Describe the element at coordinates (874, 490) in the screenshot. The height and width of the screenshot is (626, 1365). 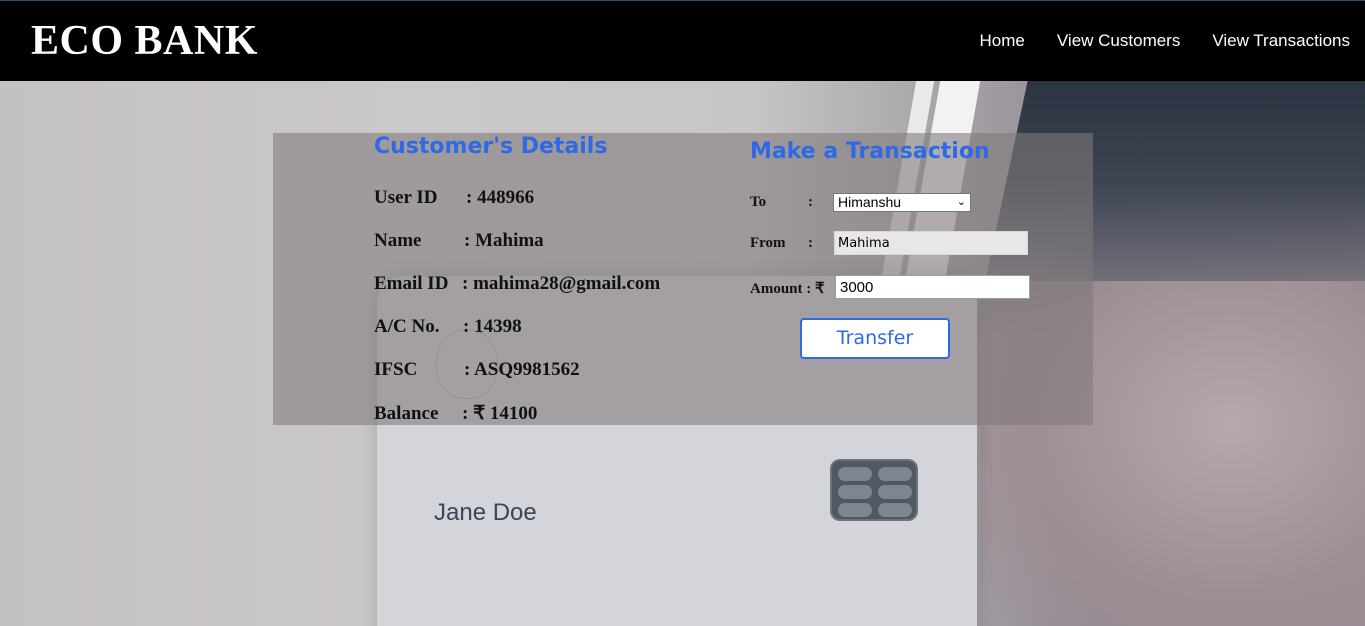
I see `card-chip-icon` at that location.